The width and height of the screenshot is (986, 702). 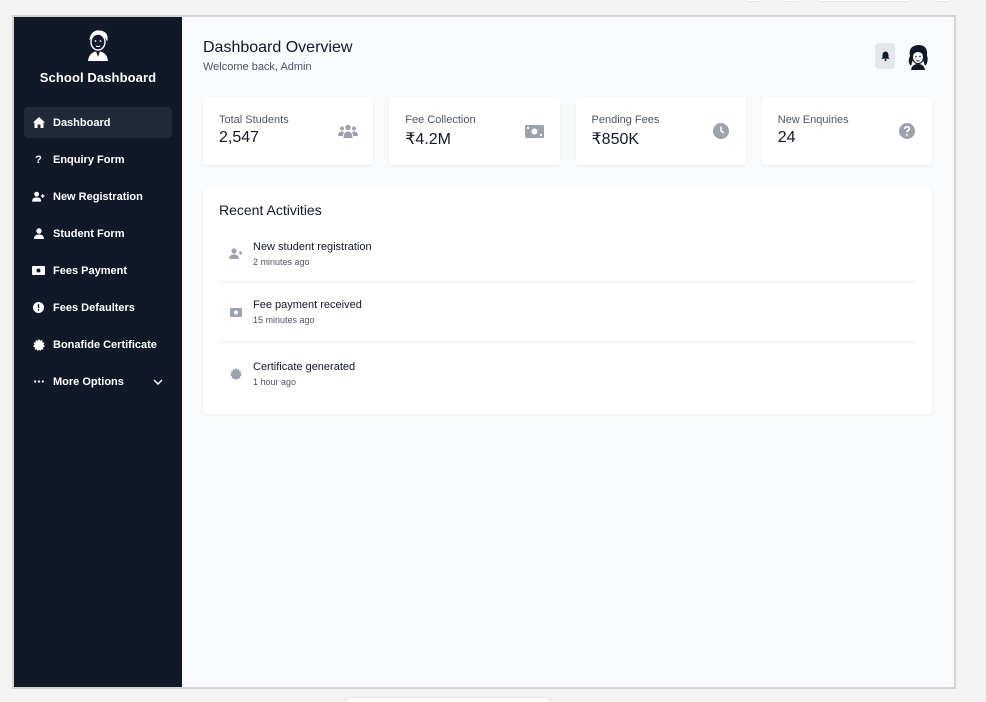 I want to click on sidebar-item-bonafide-certificate: Bonafide Certificate, so click(x=98, y=344).